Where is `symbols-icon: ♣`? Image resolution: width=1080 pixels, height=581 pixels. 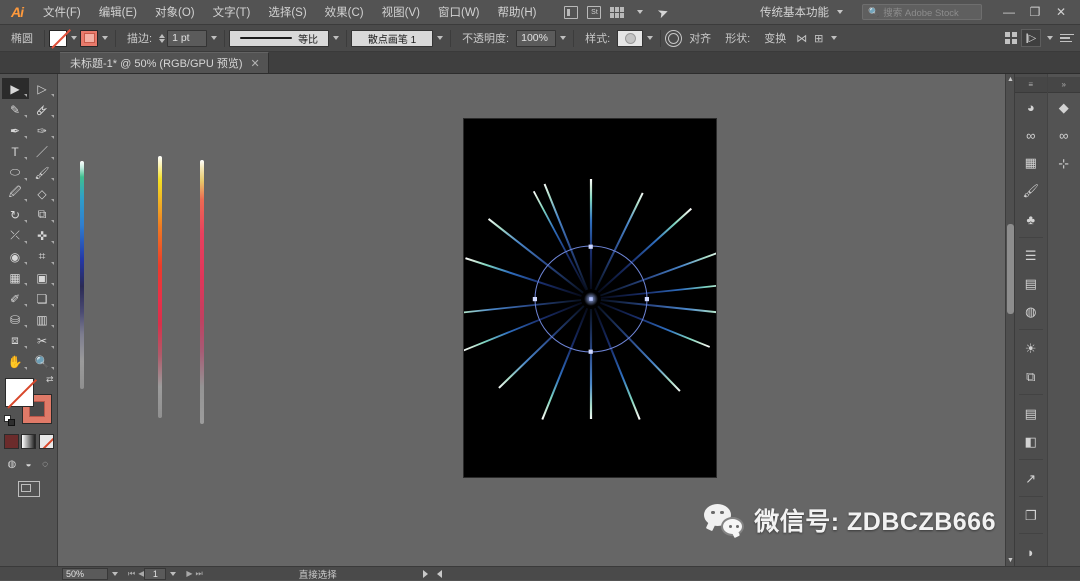 symbols-icon: ♣ is located at coordinates (1031, 219).